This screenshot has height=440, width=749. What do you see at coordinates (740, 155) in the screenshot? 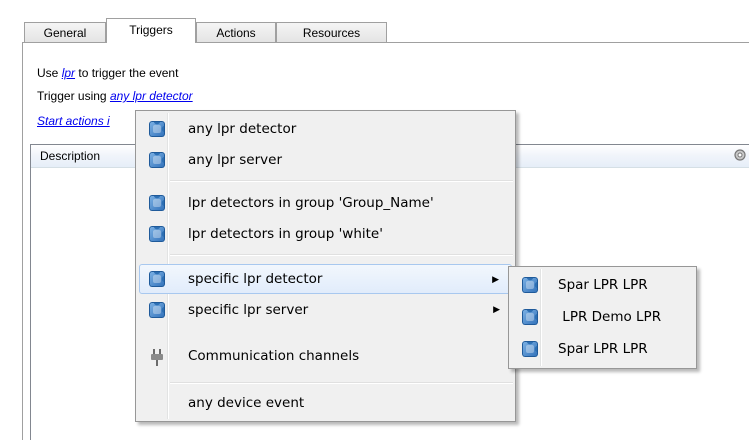
I see `gear-icon` at bounding box center [740, 155].